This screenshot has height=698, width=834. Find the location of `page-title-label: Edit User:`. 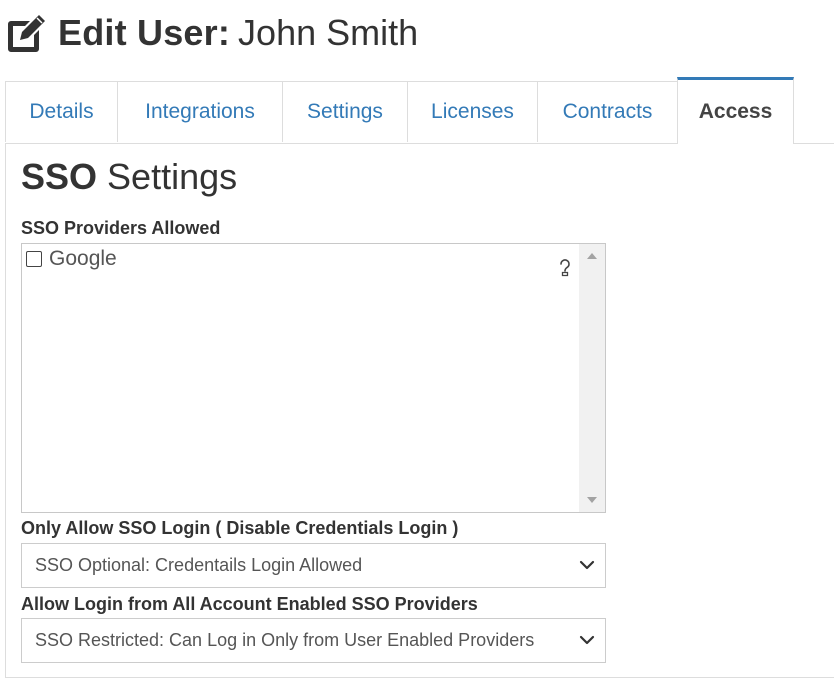

page-title-label: Edit User: is located at coordinates (144, 32).